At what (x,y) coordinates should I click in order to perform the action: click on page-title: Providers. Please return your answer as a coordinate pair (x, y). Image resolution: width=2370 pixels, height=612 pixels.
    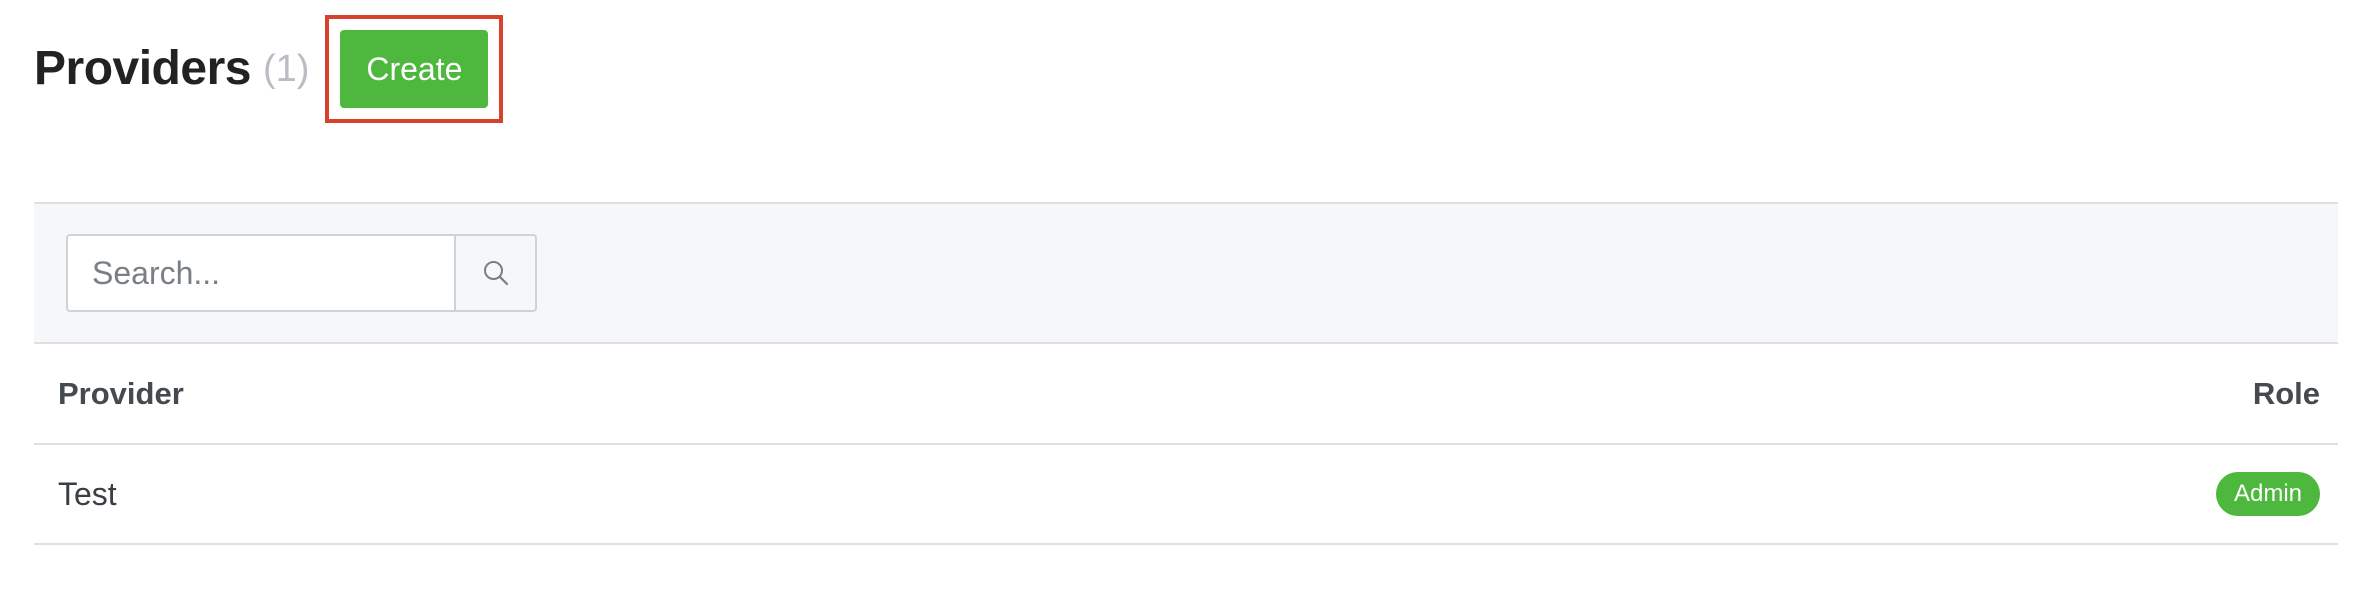
    Looking at the image, I should click on (142, 68).